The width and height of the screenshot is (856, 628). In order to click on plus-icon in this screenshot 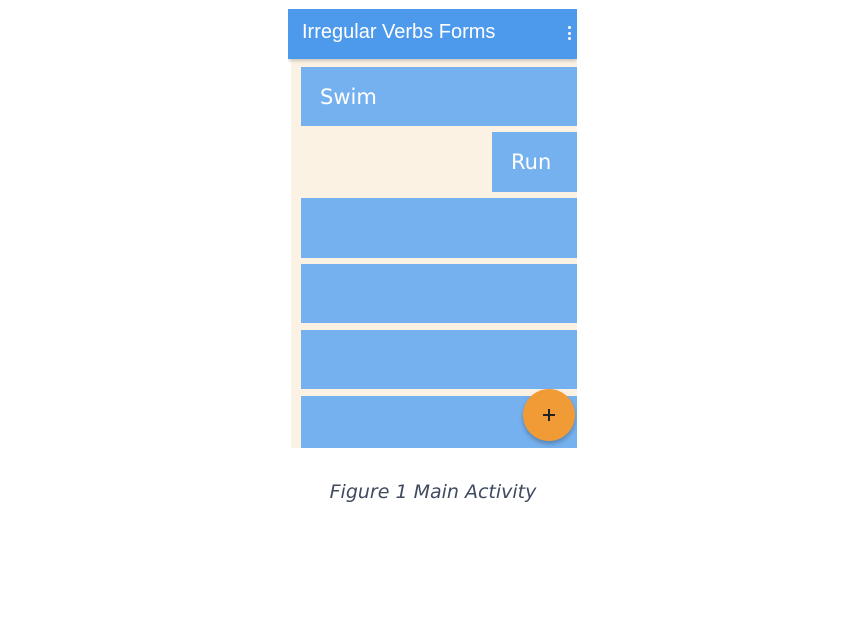, I will do `click(549, 415)`.